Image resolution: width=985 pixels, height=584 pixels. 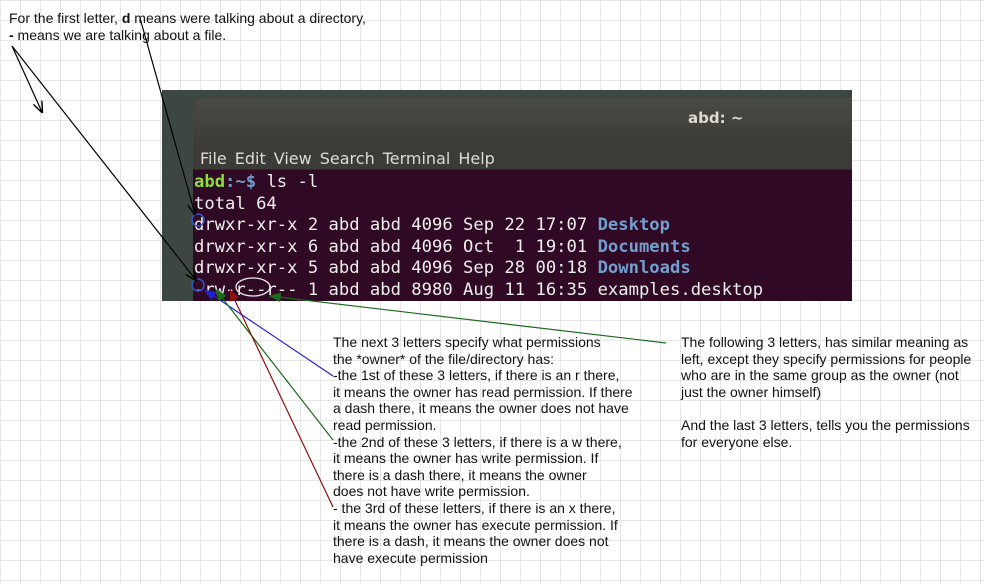 I want to click on group-permissions-ellipse, so click(x=253, y=287).